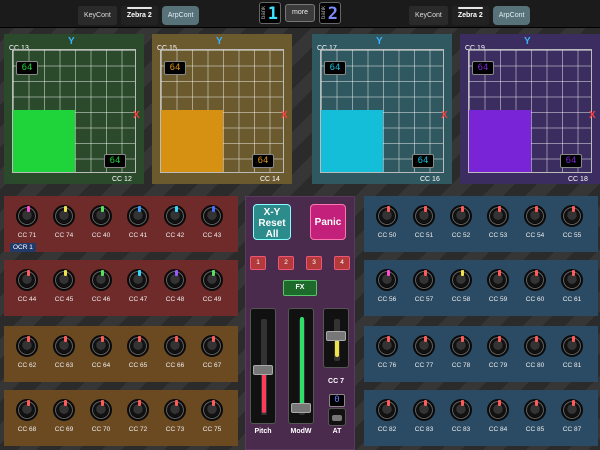 The height and width of the screenshot is (450, 600). Describe the element at coordinates (212, 429) in the screenshot. I see `left-knob-label-4-6: CC 75` at that location.